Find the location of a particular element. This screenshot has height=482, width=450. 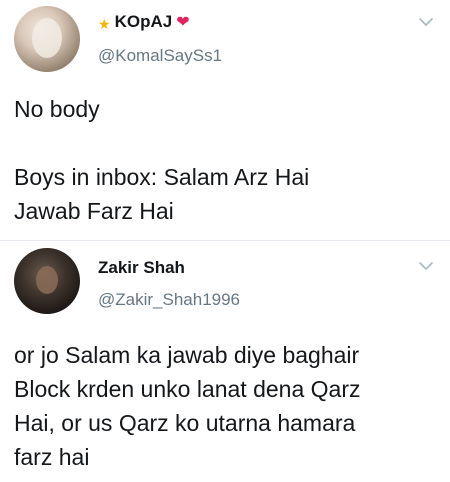

author-name-row: ★ KOpAJ ❤ is located at coordinates (144, 22).